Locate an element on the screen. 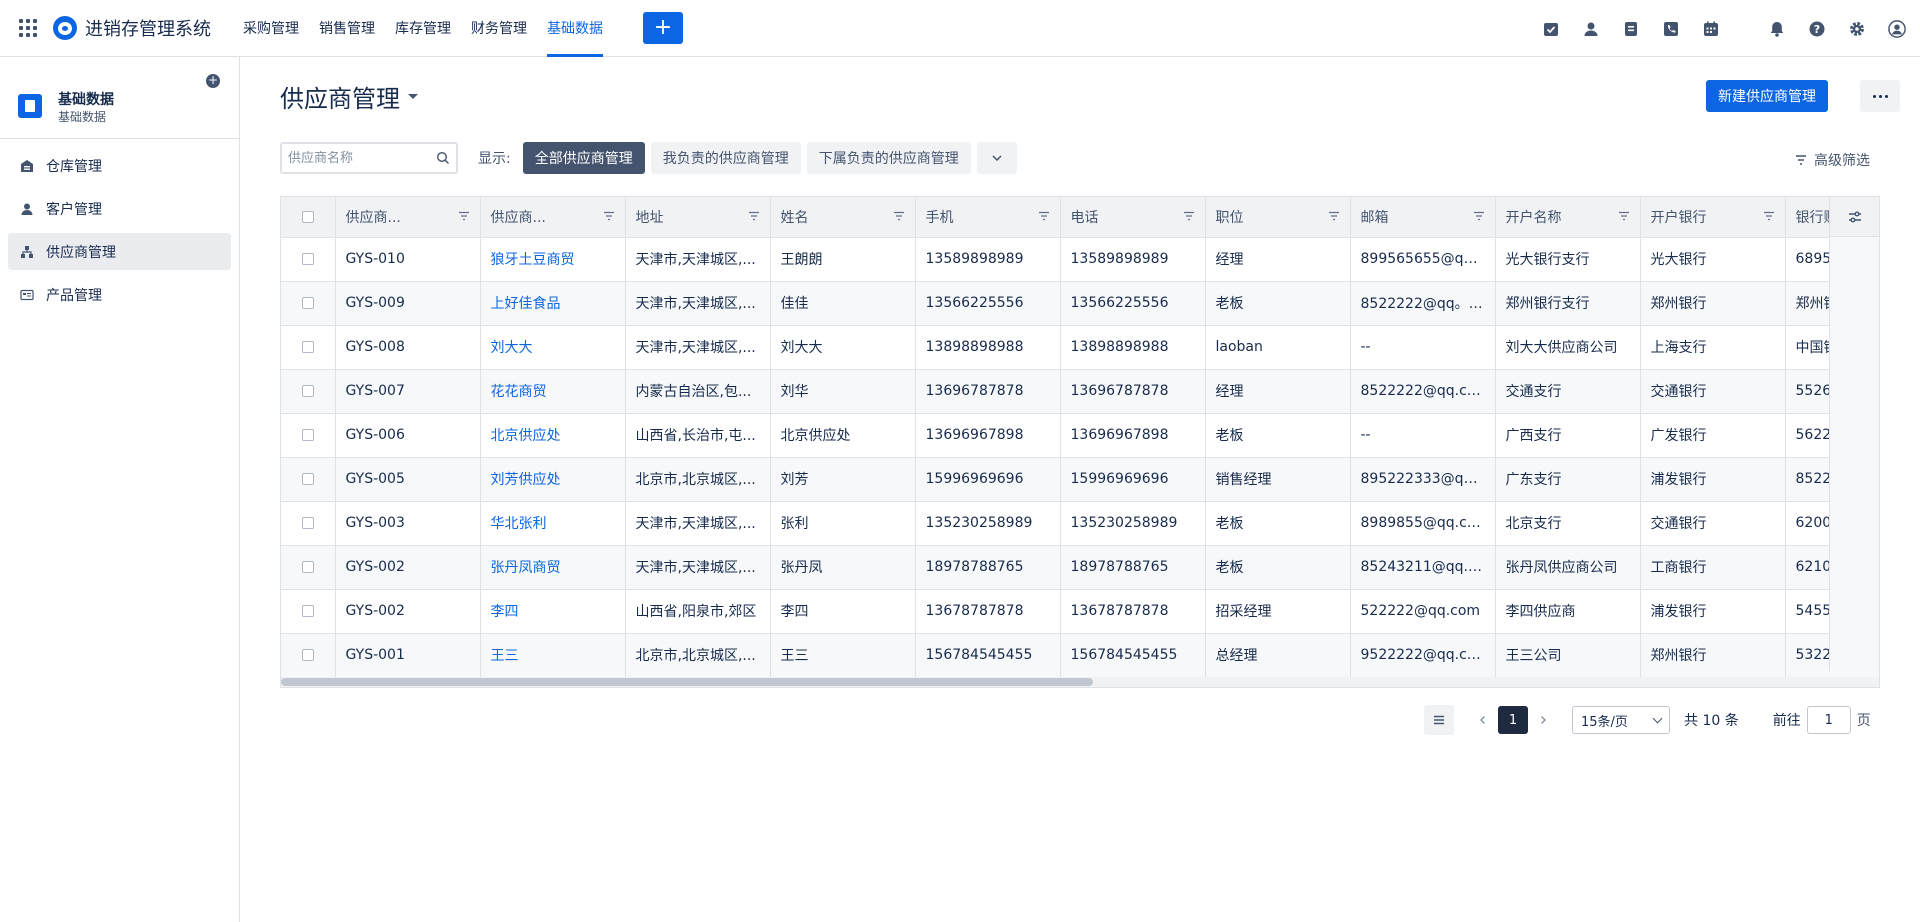  table-cell: 8989855@qq.com is located at coordinates (1423, 523).